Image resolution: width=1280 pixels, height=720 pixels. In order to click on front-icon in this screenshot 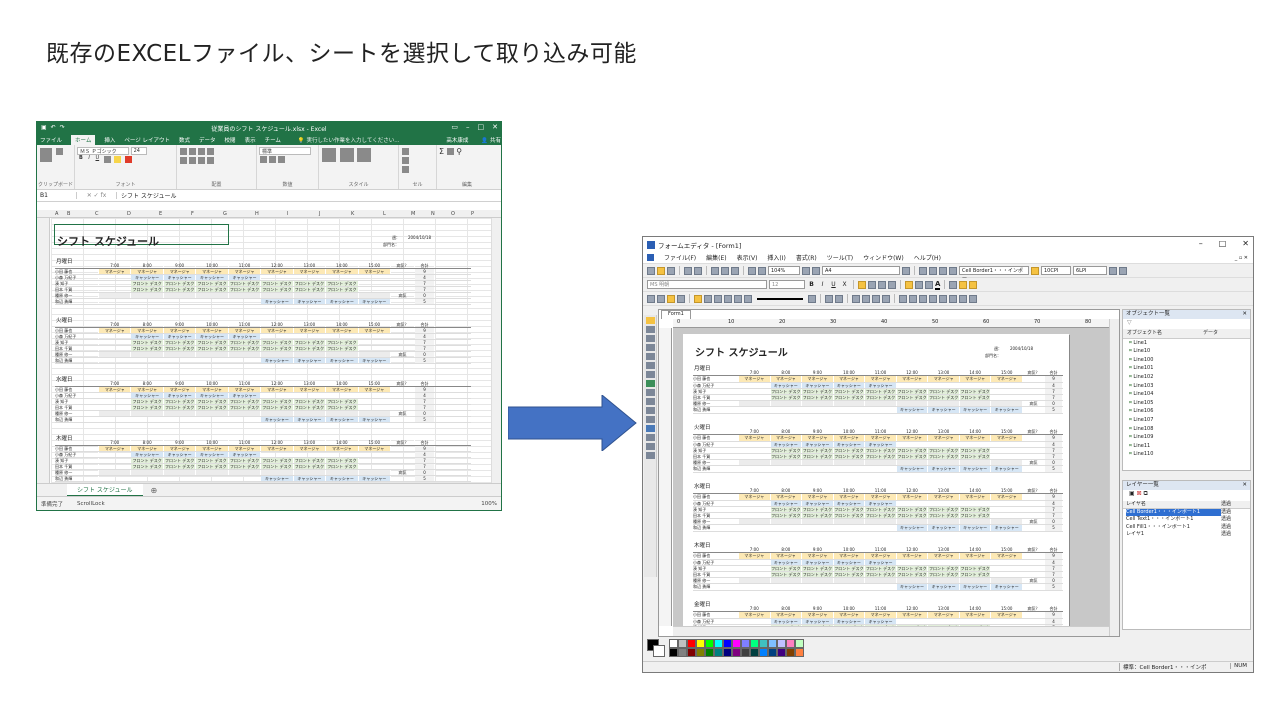, I will do `click(876, 298)`.